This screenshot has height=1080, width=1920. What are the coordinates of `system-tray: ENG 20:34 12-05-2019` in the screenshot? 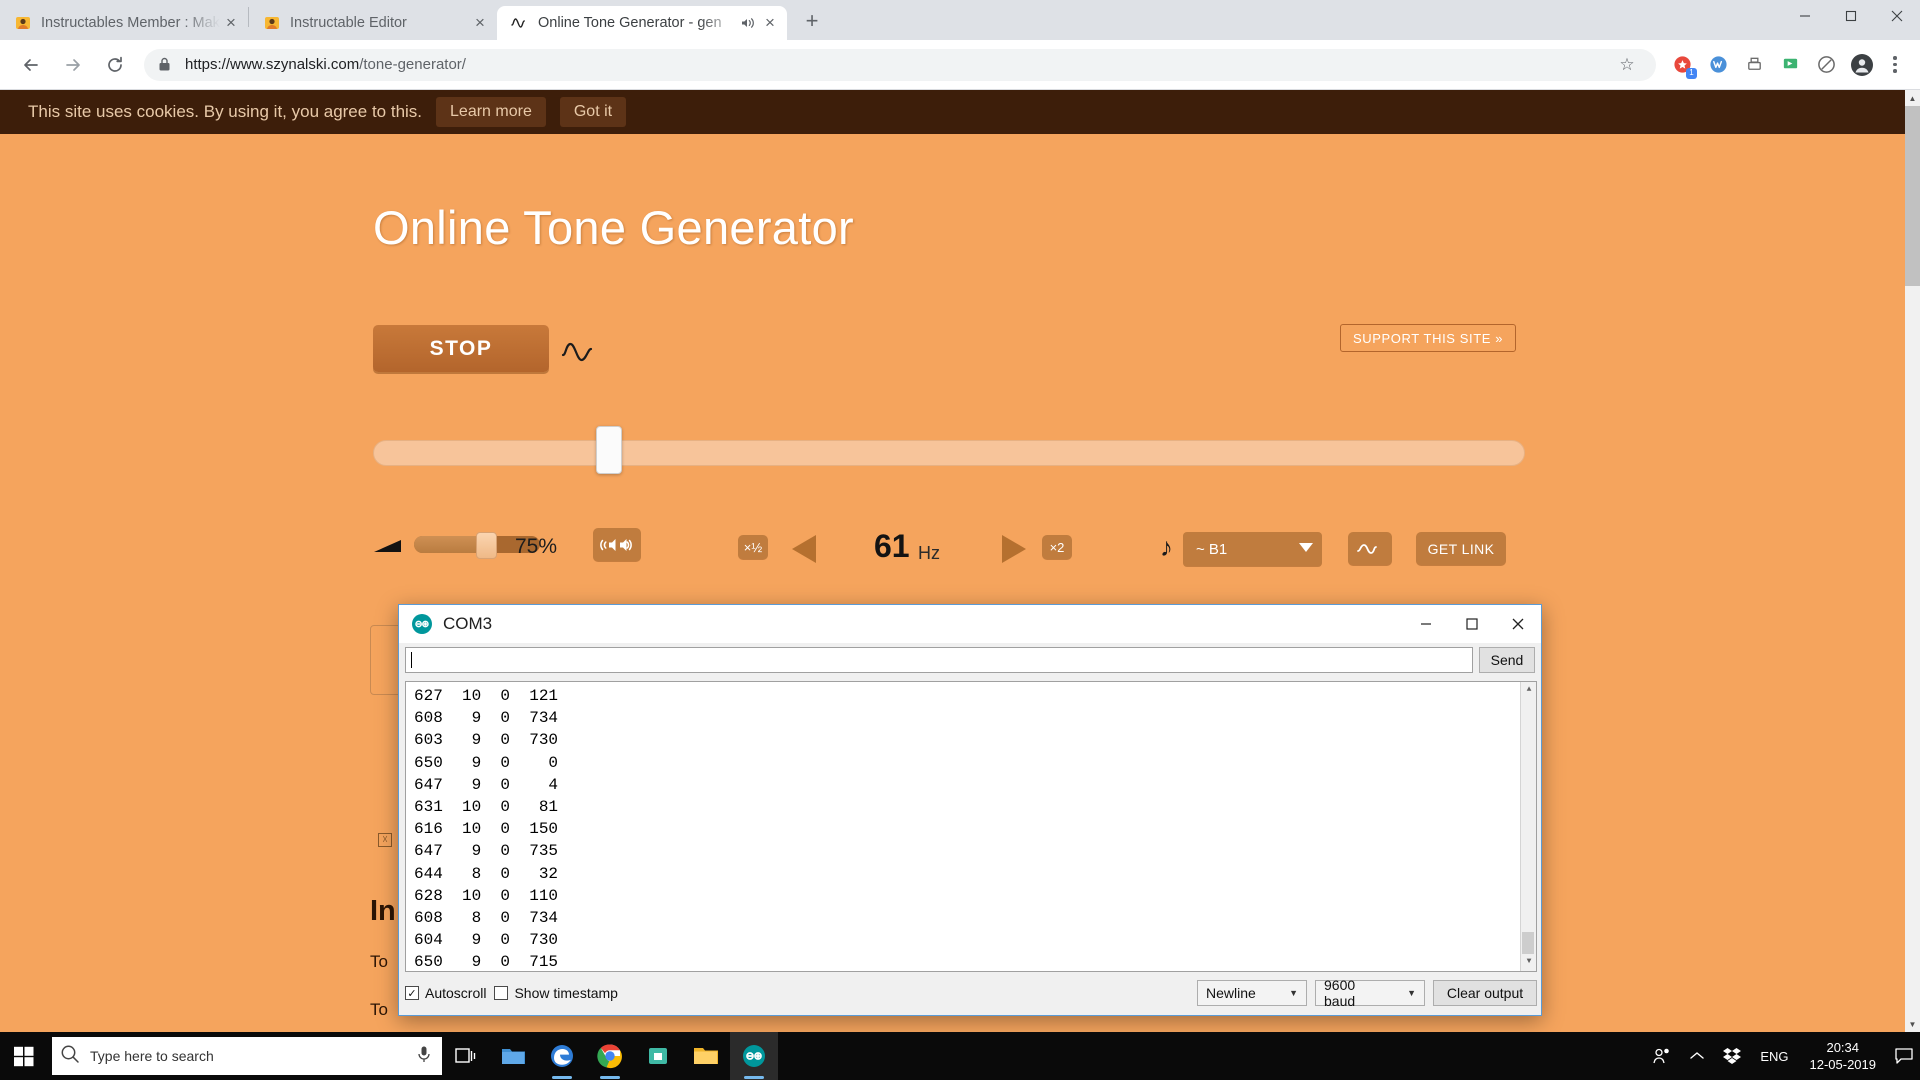 It's located at (1781, 1056).